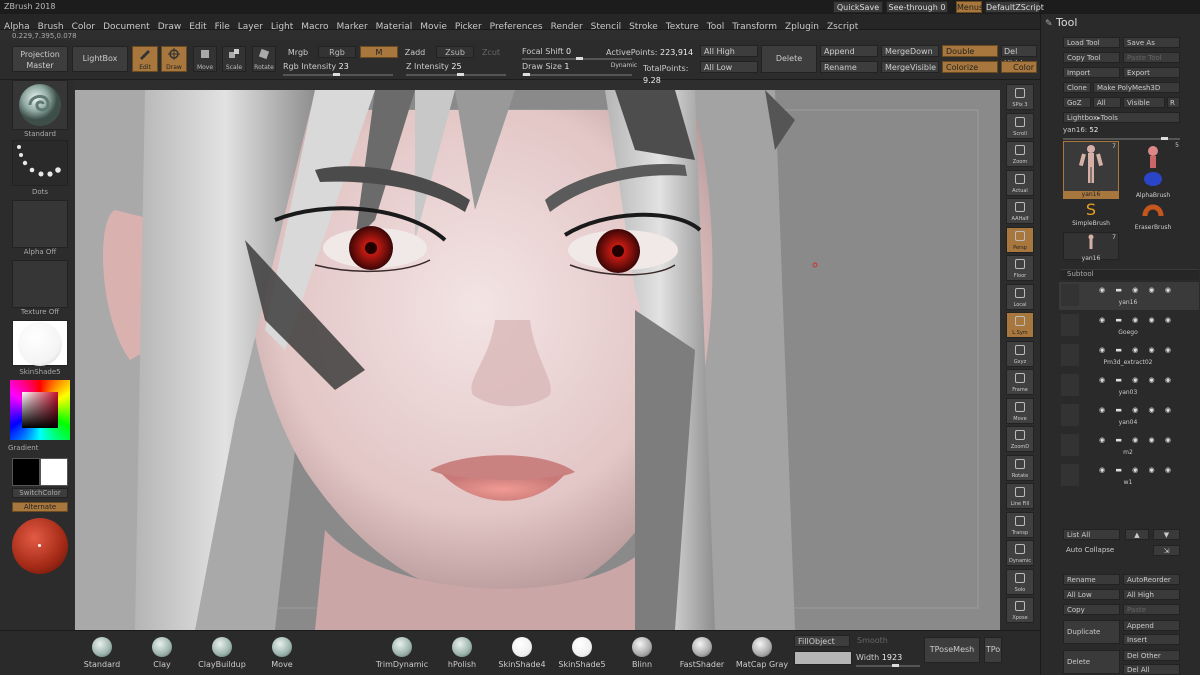 The height and width of the screenshot is (675, 1200). What do you see at coordinates (1020, 97) in the screenshot?
I see `shelf-button-spix-3: SPix 3` at bounding box center [1020, 97].